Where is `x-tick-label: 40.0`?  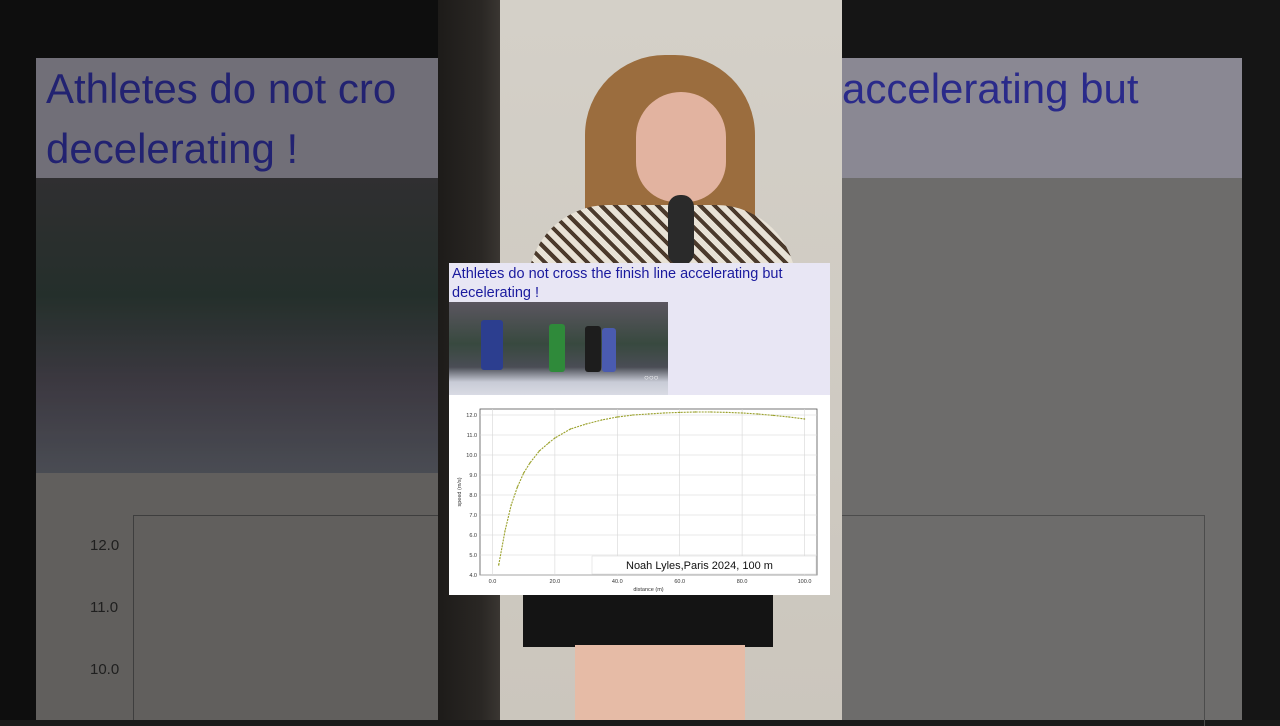
x-tick-label: 40.0 is located at coordinates (617, 582).